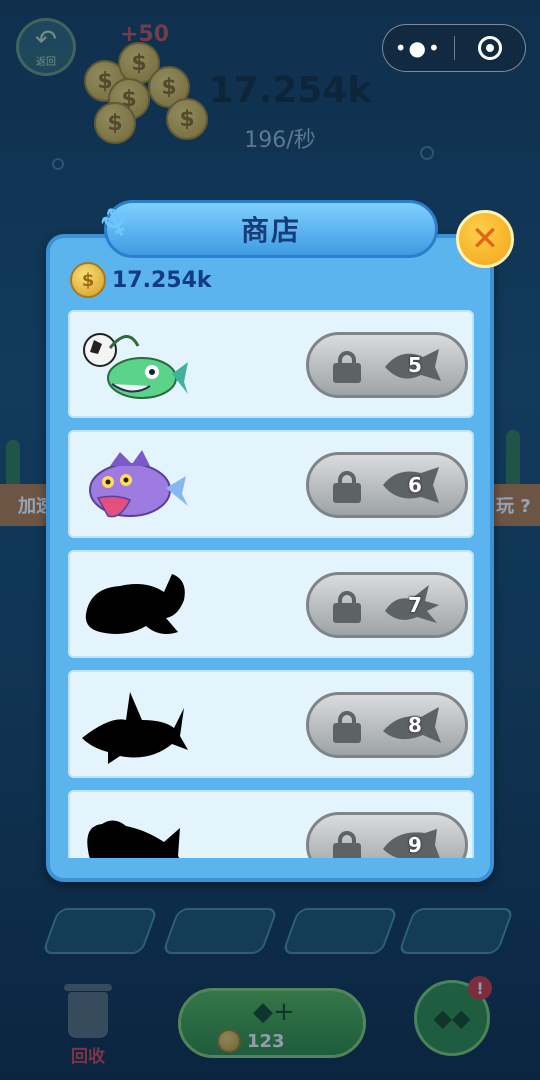 This screenshot has width=540, height=1080. I want to click on fish-level: 8, so click(415, 725).